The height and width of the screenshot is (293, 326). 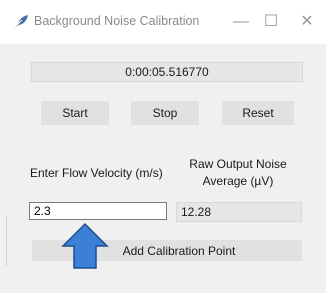 What do you see at coordinates (258, 113) in the screenshot?
I see `reset-button: Reset` at bounding box center [258, 113].